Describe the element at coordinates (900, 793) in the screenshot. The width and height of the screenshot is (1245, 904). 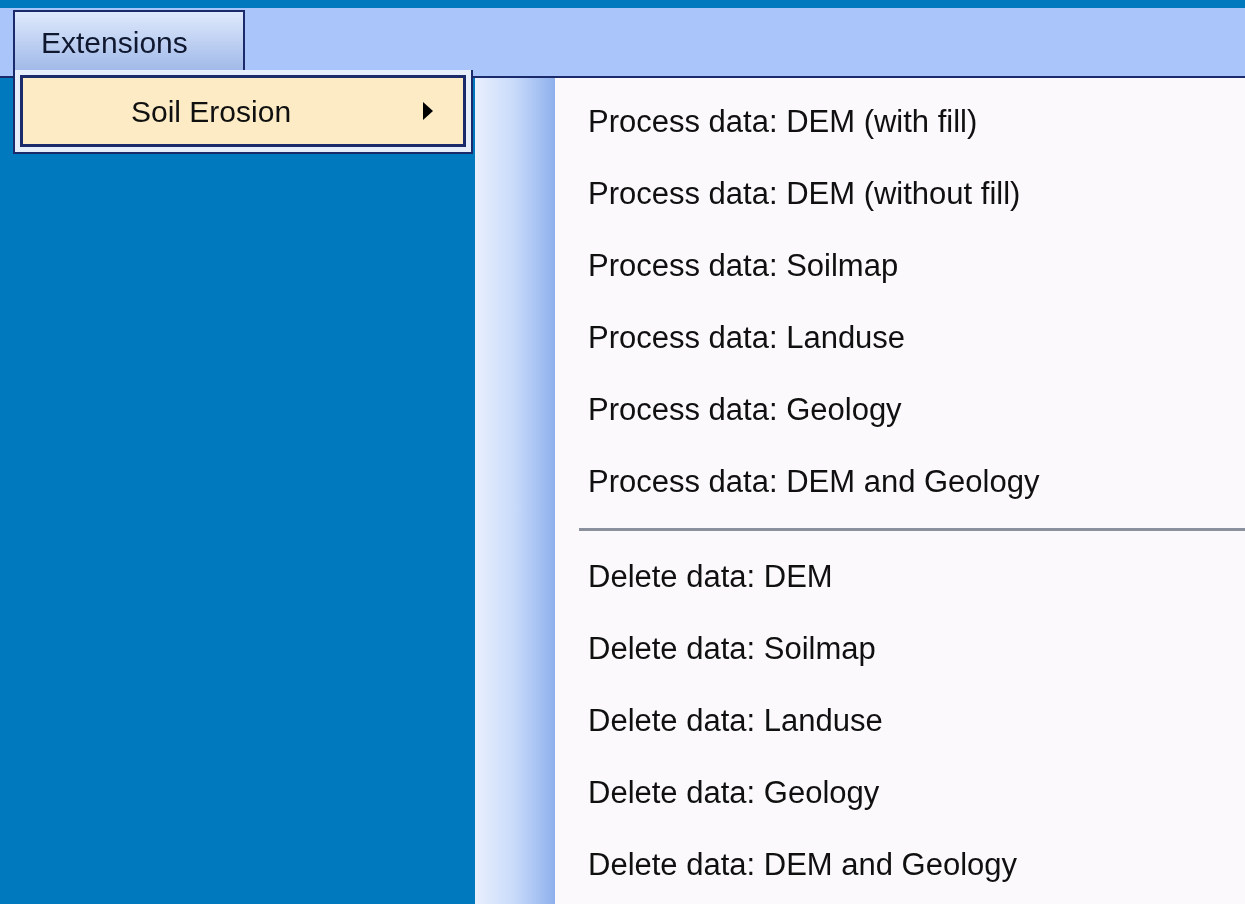
I see `menu-item: Delete data: Geology` at that location.